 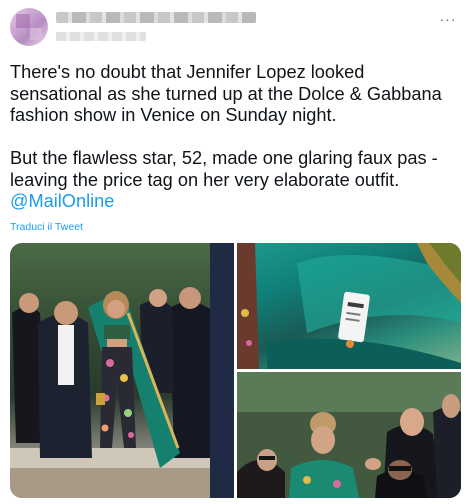 I want to click on more-options-icon: ···, so click(x=448, y=19).